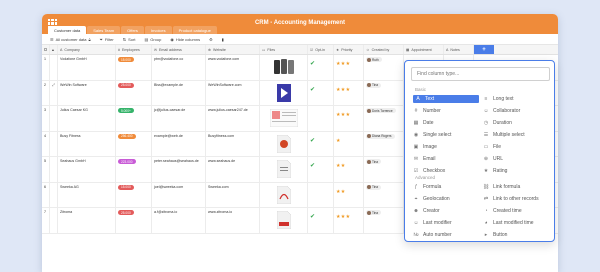 This screenshot has height=272, width=600. Describe the element at coordinates (516, 199) in the screenshot. I see `field-type-link-to-other-records: ⇄ Link to other records` at that location.